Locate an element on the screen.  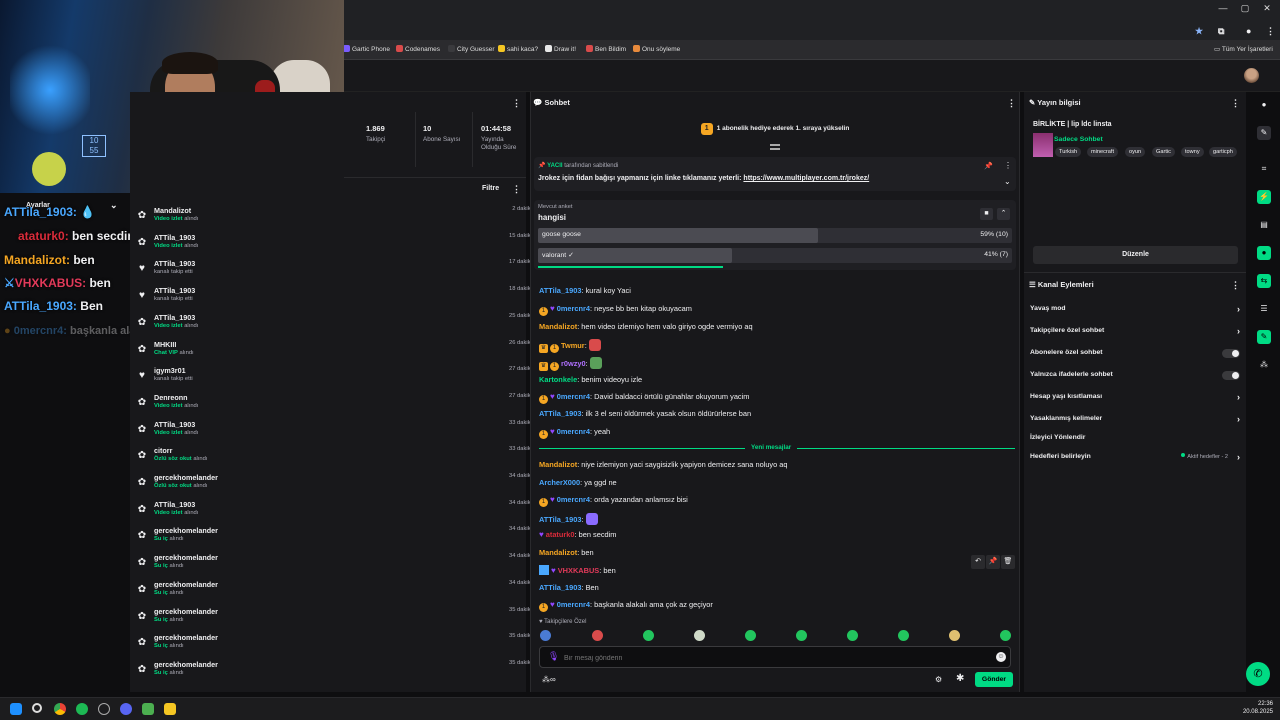
bookmark-onu-soyleme: Onu söyleme is located at coordinates (656, 49).